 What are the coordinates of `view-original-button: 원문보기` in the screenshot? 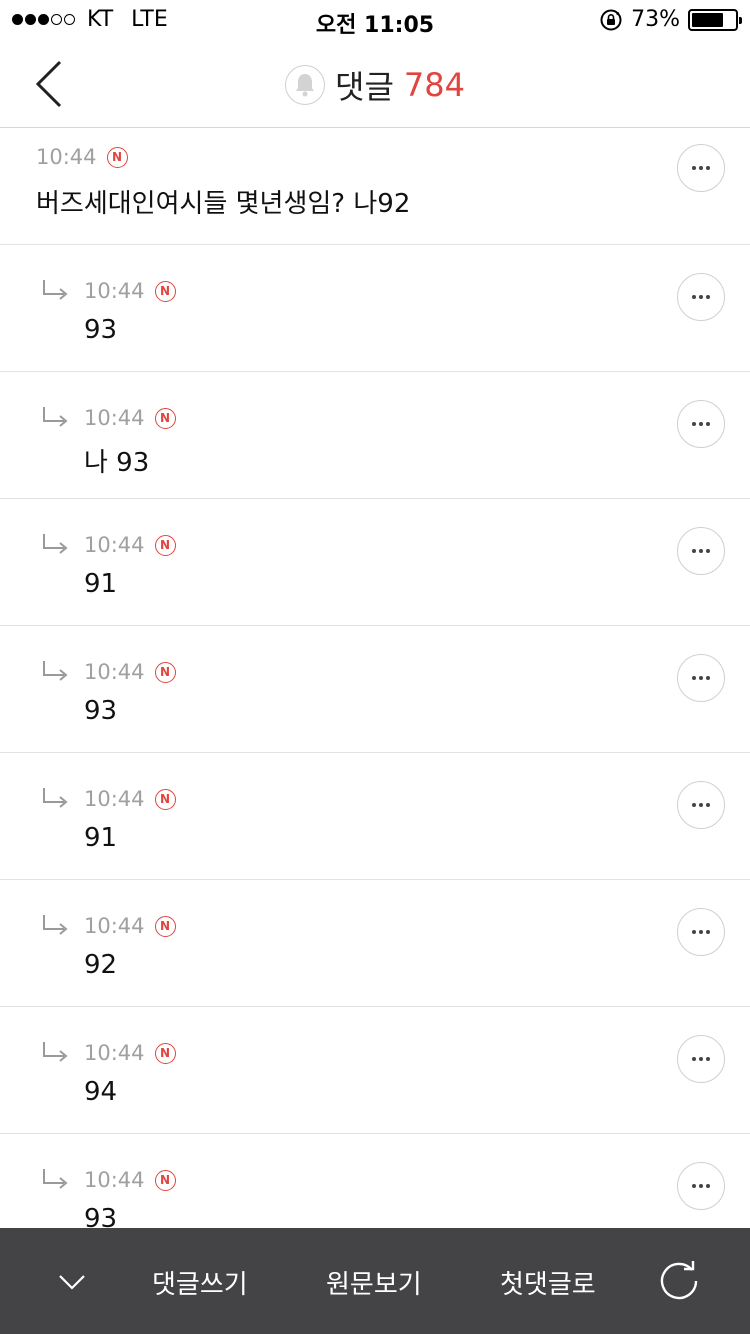 It's located at (374, 1282).